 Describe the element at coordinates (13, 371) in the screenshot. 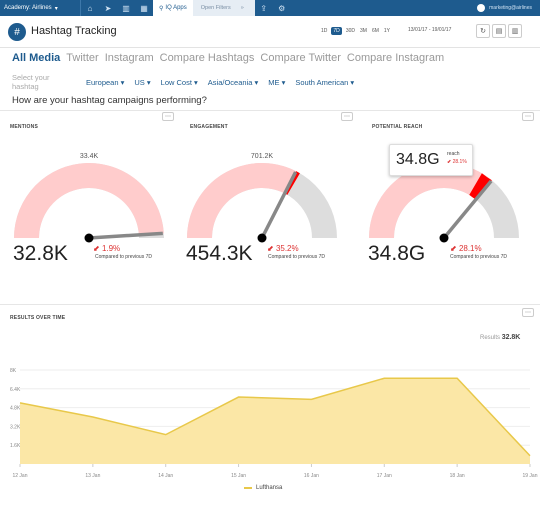

I see `y-tick-label: 8K` at that location.